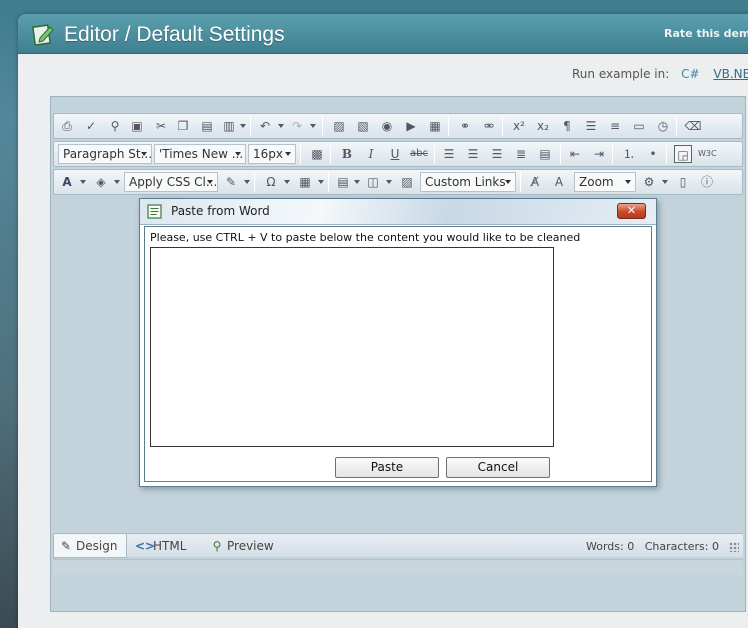 This screenshot has height=628, width=748. What do you see at coordinates (639, 126) in the screenshot?
I see `insert-date-icon: ▭` at bounding box center [639, 126].